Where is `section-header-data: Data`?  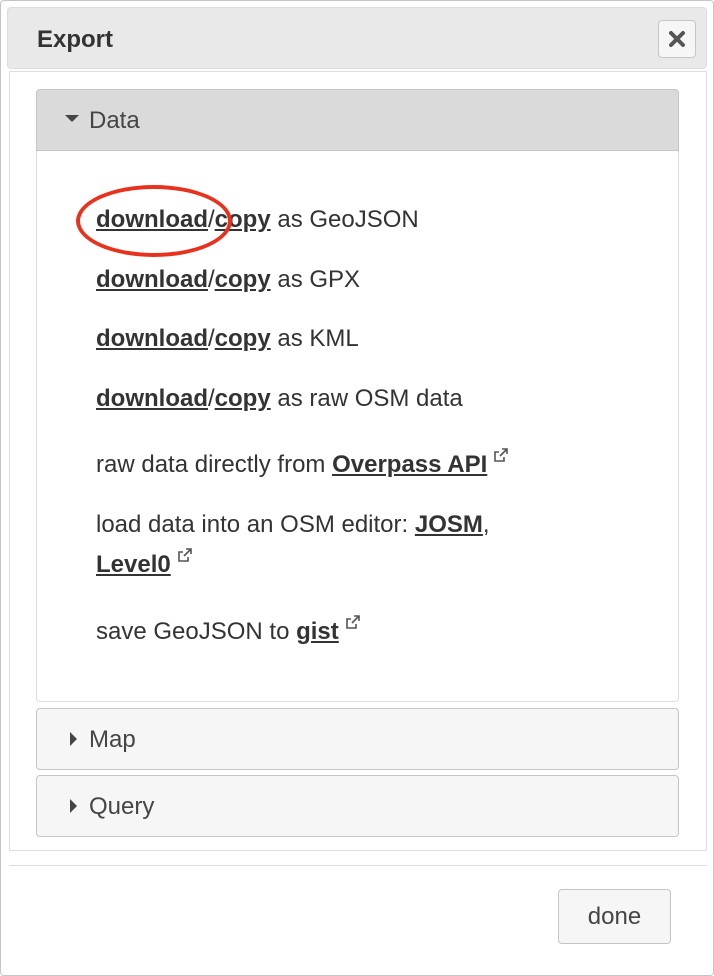
section-header-data: Data is located at coordinates (357, 120).